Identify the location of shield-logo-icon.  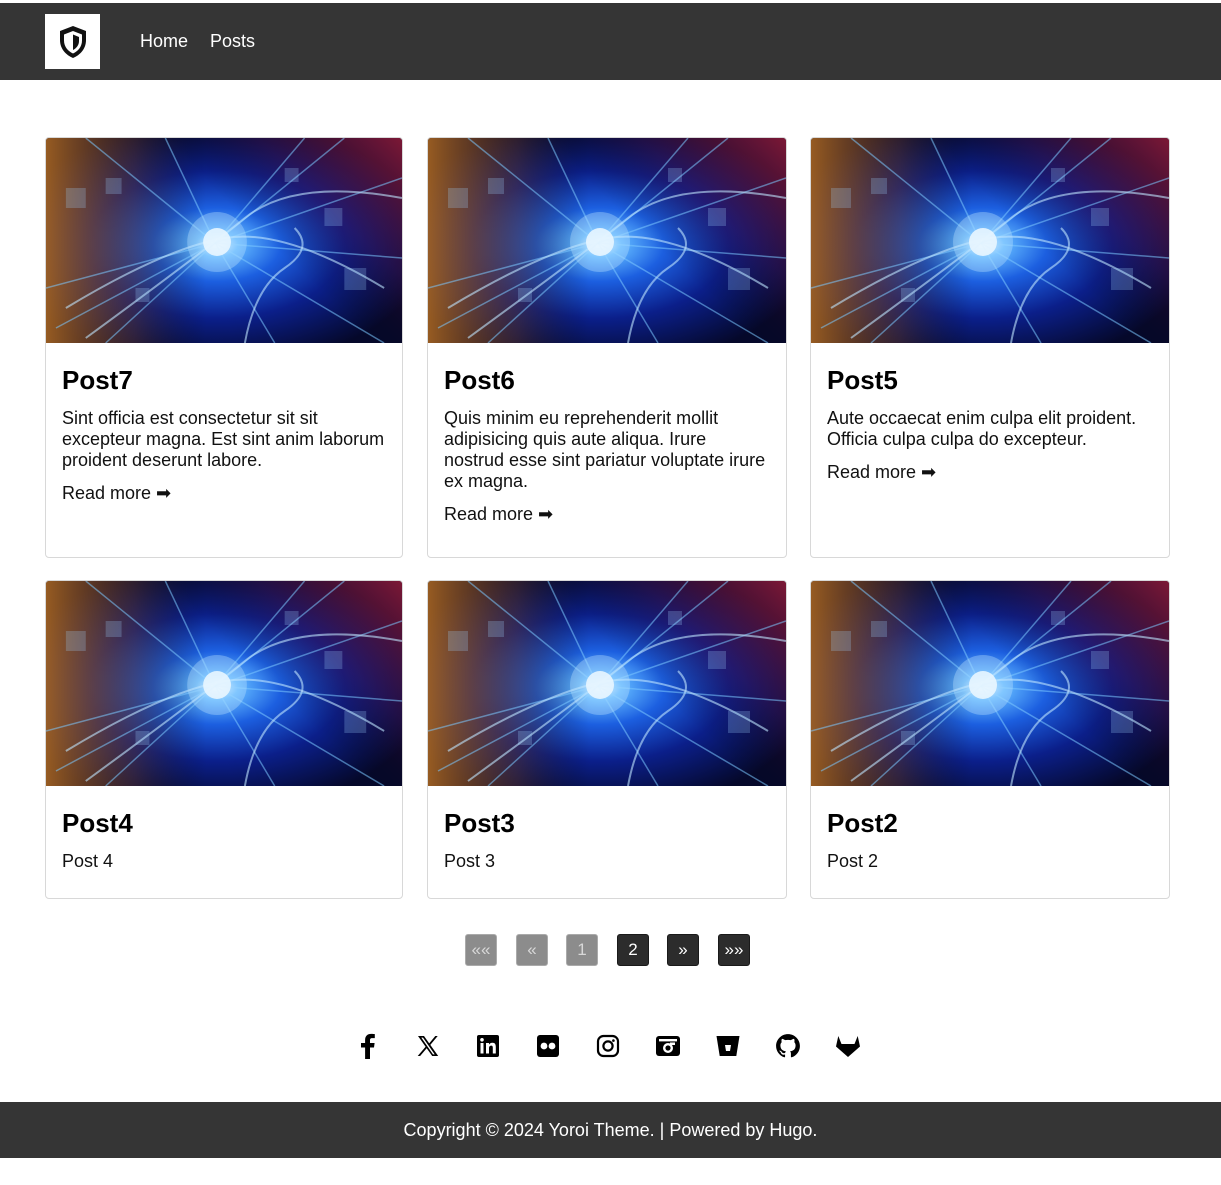
(72, 41).